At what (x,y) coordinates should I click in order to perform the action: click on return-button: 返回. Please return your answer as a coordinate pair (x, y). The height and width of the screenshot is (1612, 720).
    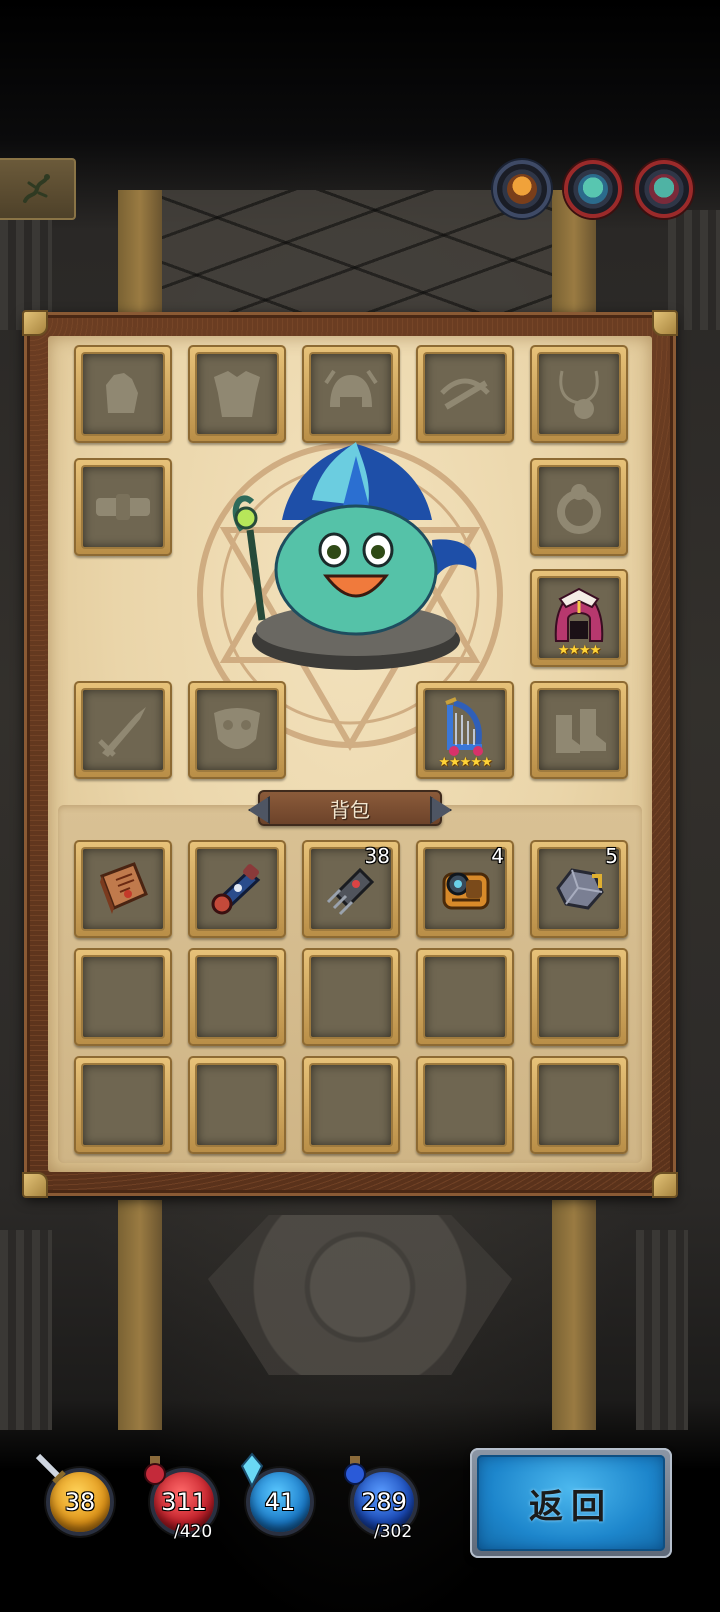
    Looking at the image, I should click on (571, 1503).